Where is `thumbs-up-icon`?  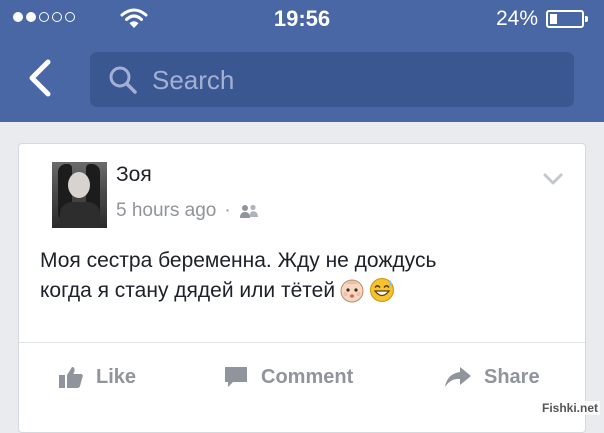
thumbs-up-icon is located at coordinates (71, 377).